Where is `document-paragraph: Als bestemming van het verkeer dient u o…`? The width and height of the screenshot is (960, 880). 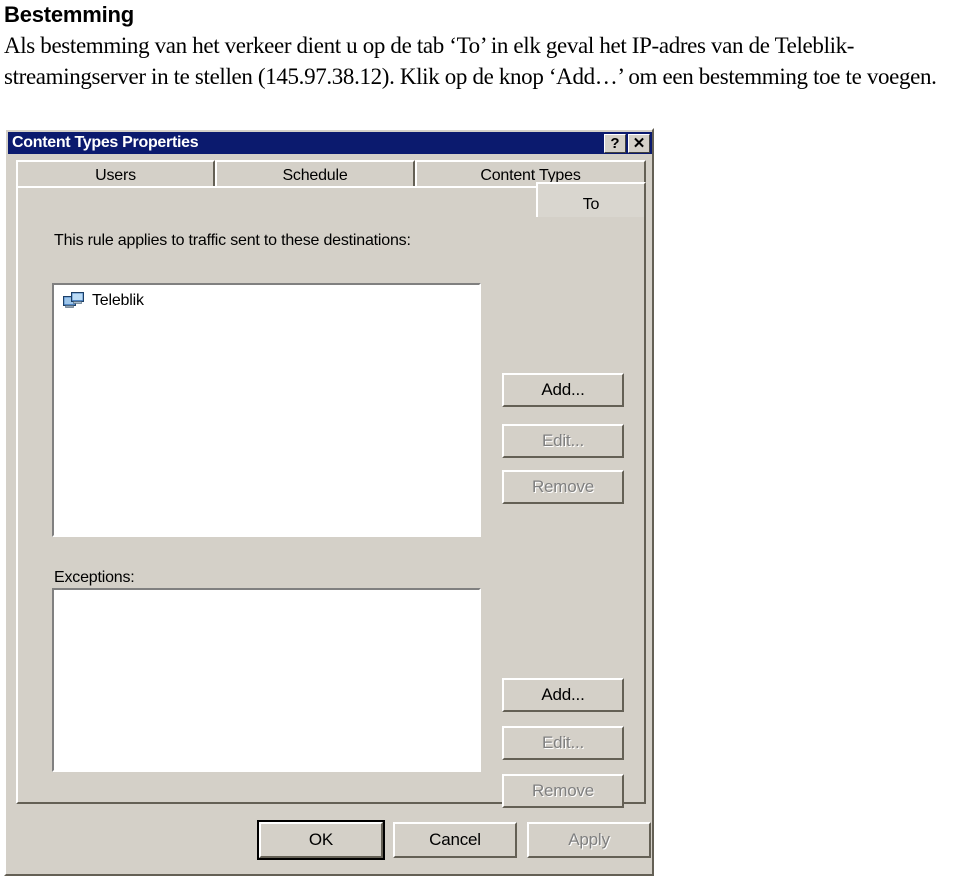 document-paragraph: Als bestemming van het verkeer dient u o… is located at coordinates (470, 61).